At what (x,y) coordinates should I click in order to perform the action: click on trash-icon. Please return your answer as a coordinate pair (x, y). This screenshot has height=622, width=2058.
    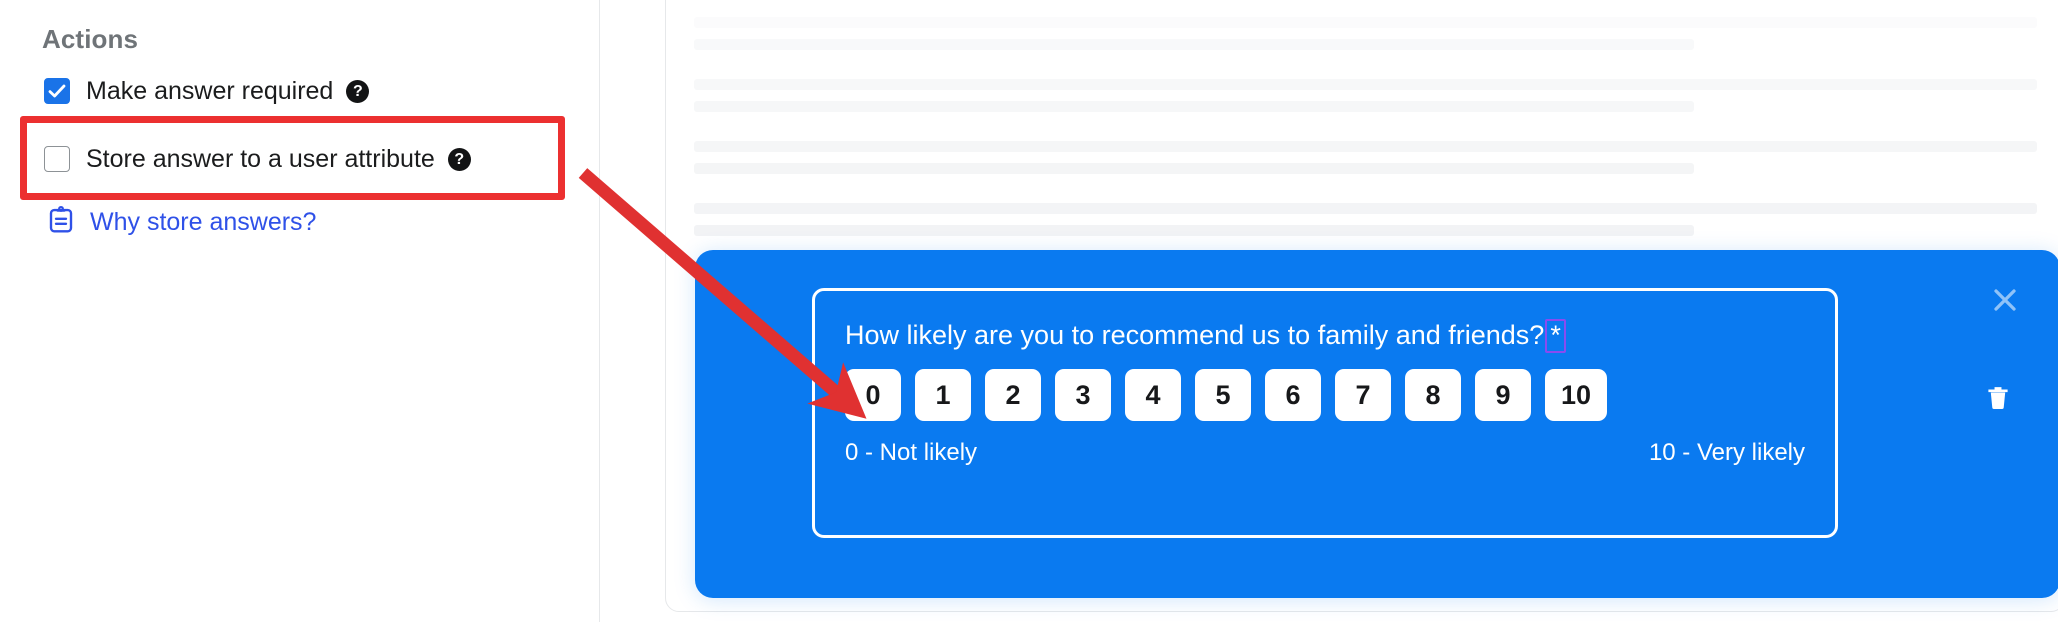
    Looking at the image, I should click on (1998, 397).